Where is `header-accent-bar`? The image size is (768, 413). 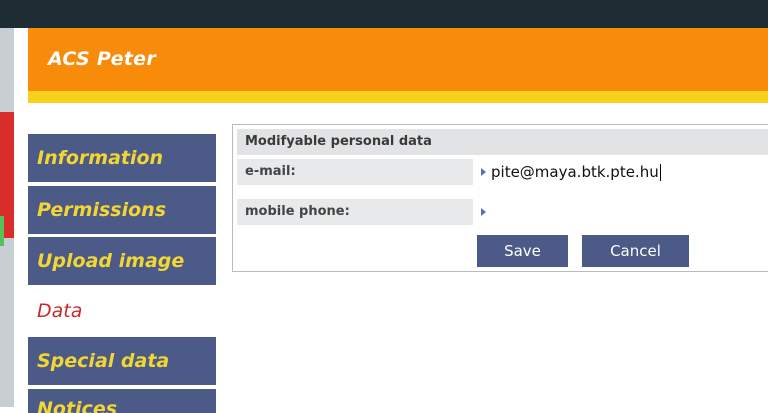 header-accent-bar is located at coordinates (398, 97).